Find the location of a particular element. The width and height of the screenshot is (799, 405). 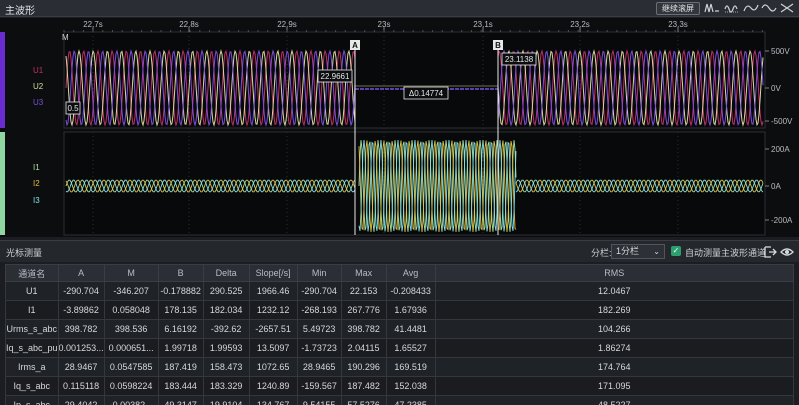

table-cell: 134.767 is located at coordinates (273, 400).